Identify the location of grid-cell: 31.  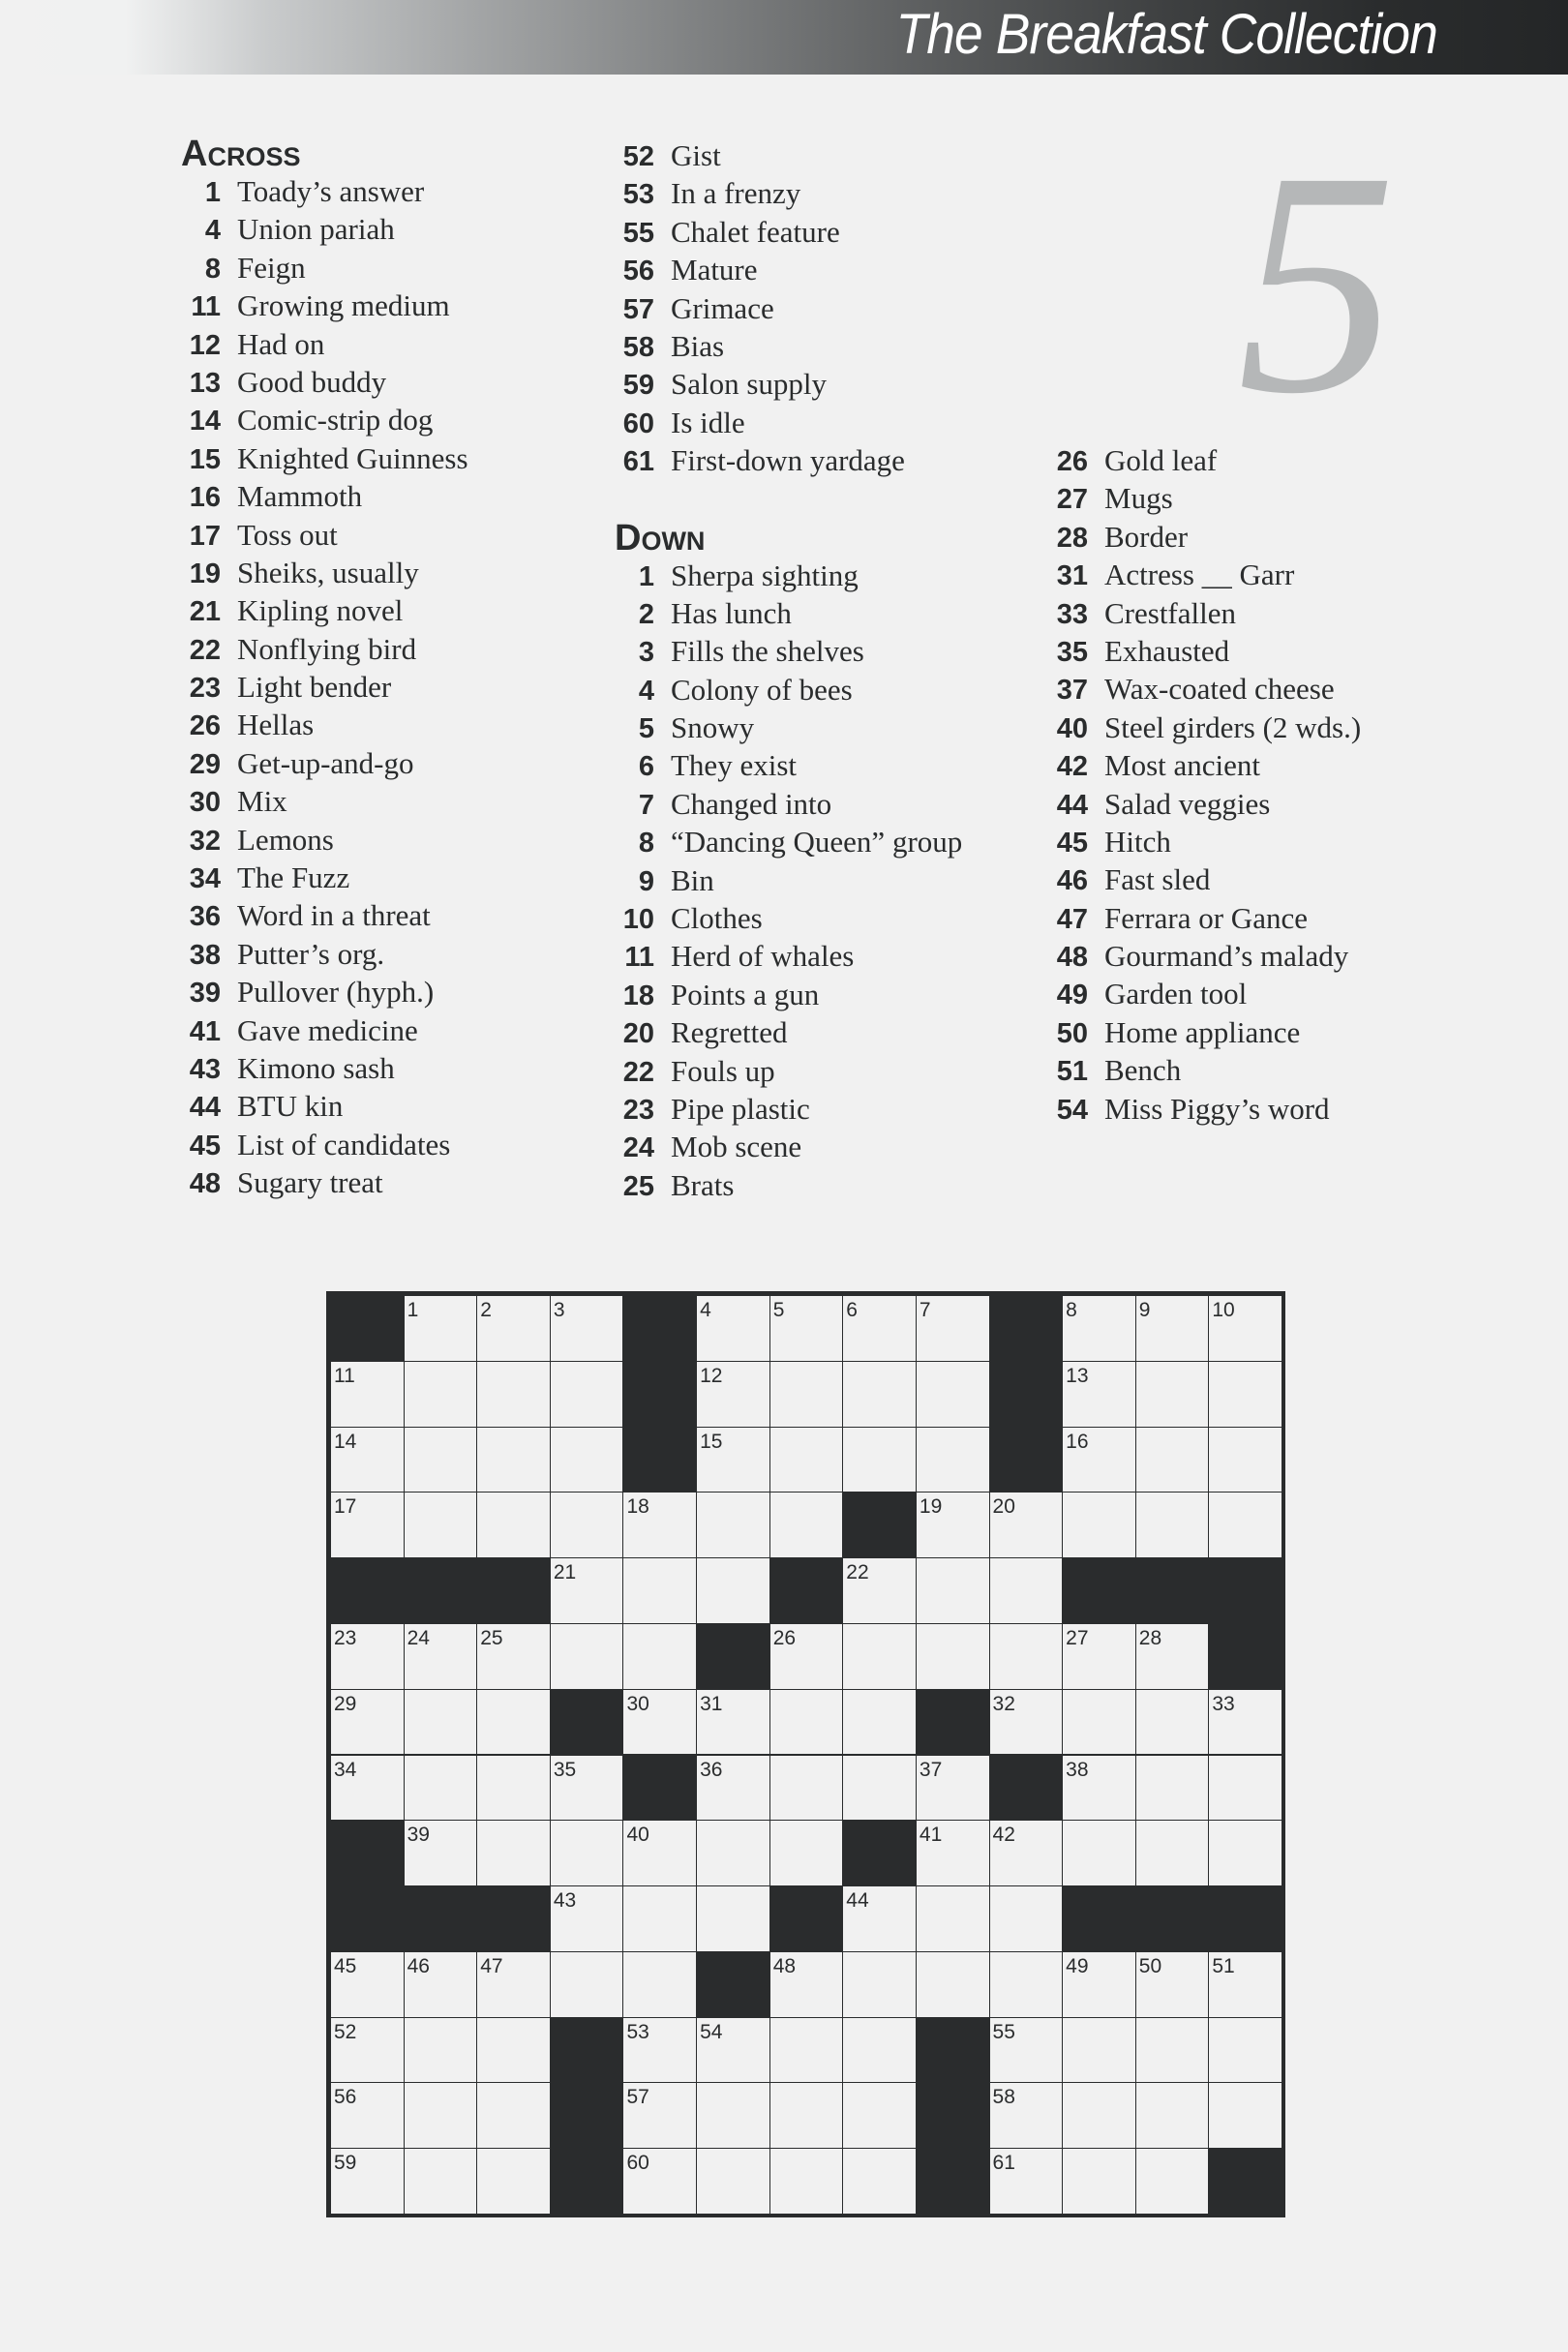
(733, 1722).